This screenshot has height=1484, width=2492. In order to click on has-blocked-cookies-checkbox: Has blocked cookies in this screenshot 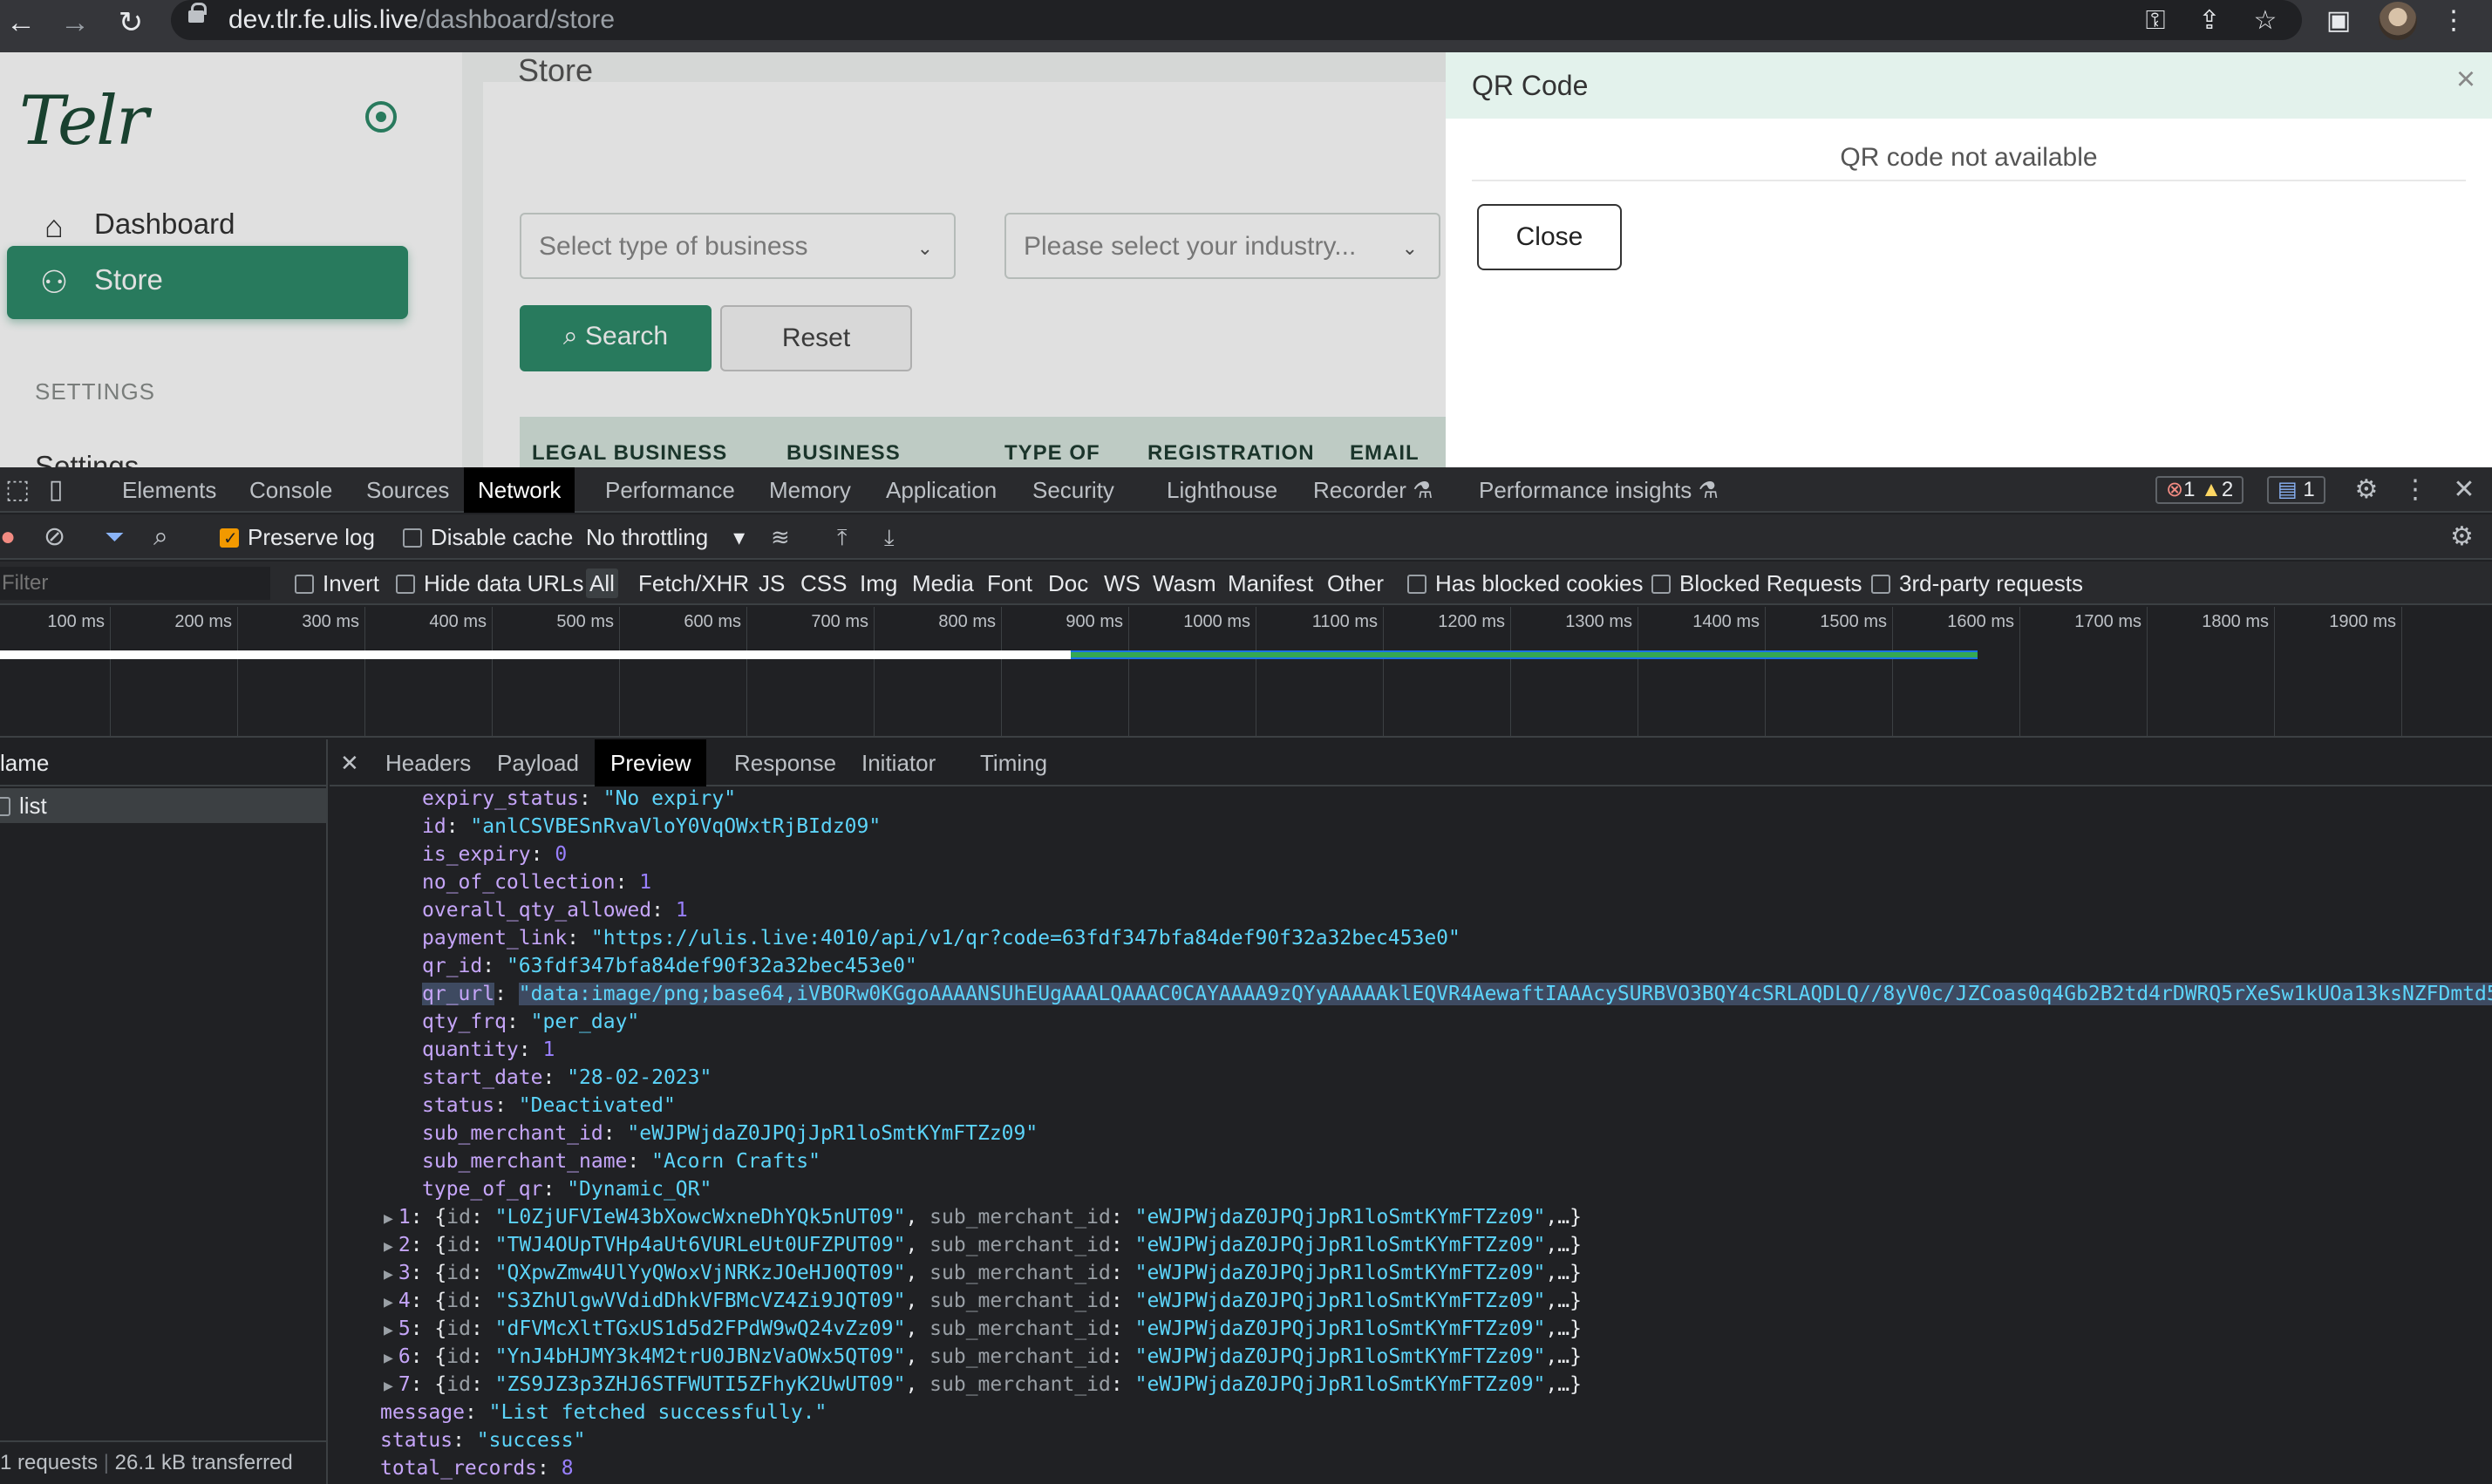, I will do `click(1525, 583)`.